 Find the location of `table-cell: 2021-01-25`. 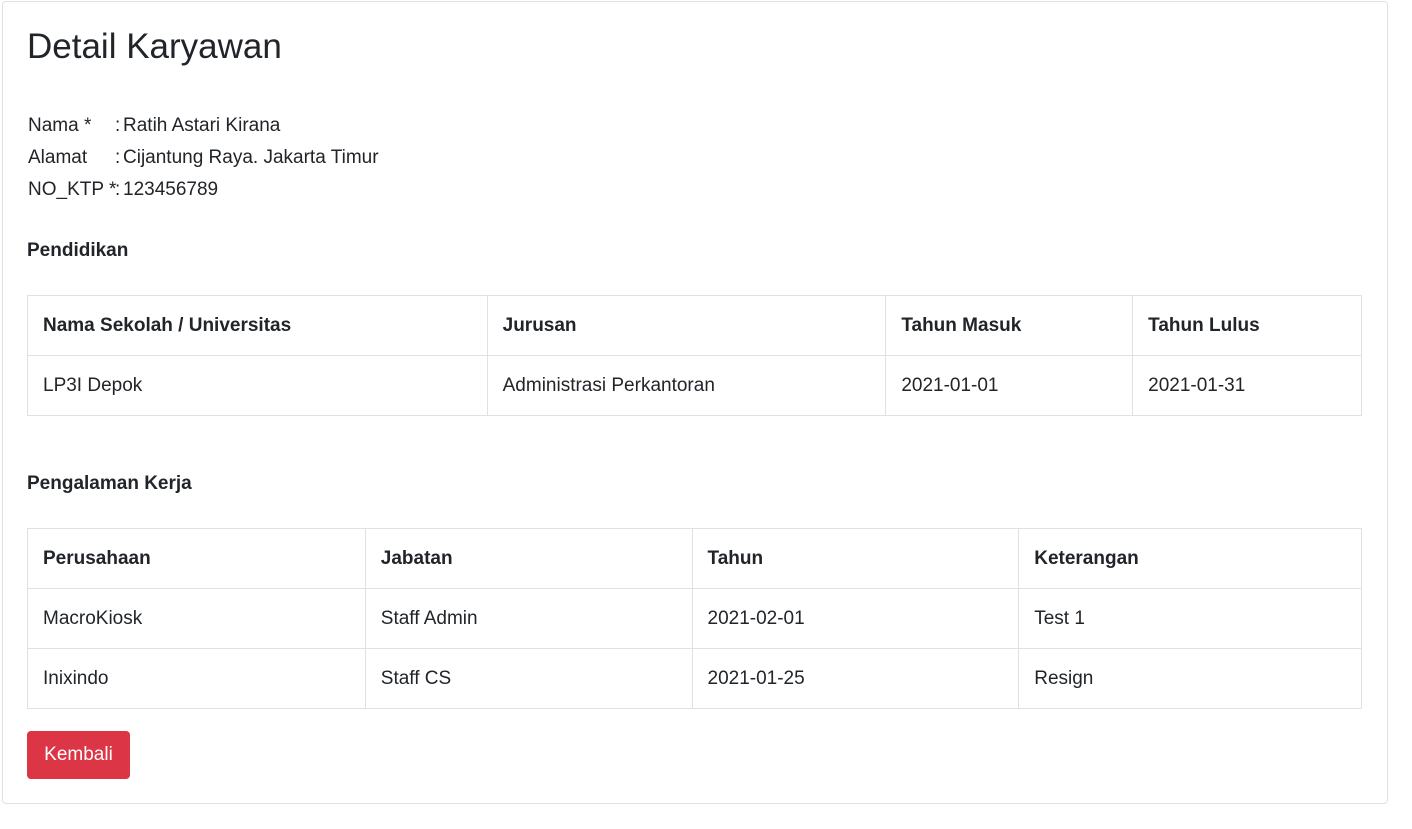

table-cell: 2021-01-25 is located at coordinates (855, 678).